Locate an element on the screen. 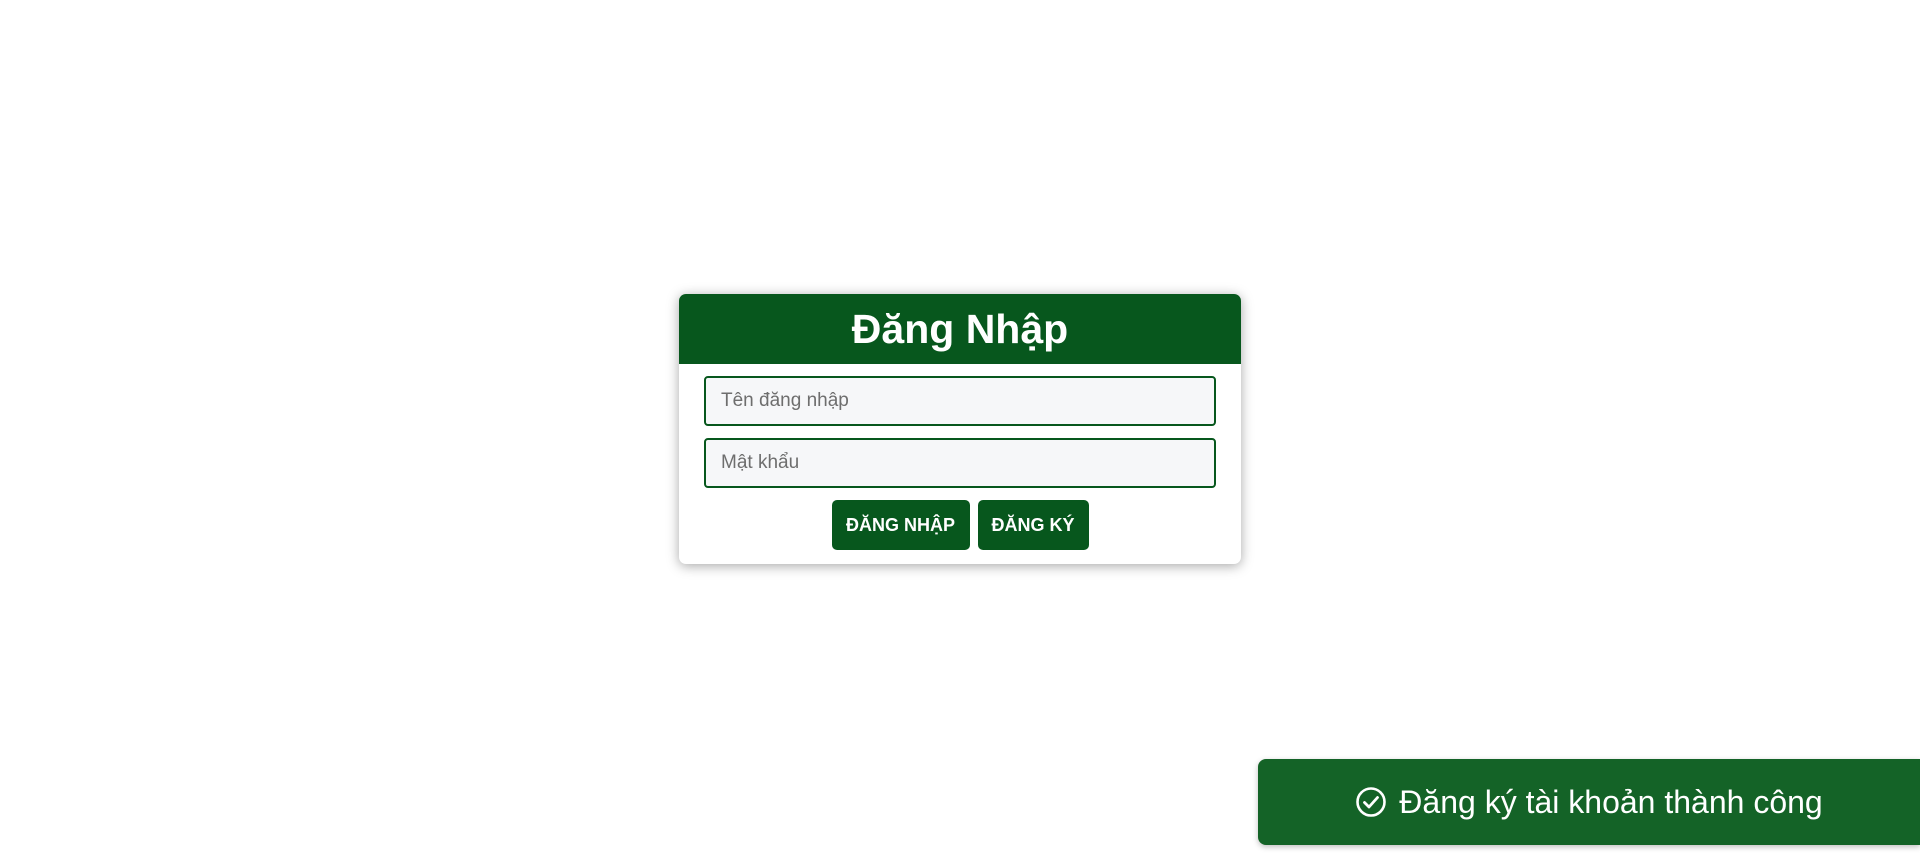 The image size is (1920, 857). login-header: Đăng Nhập is located at coordinates (960, 329).